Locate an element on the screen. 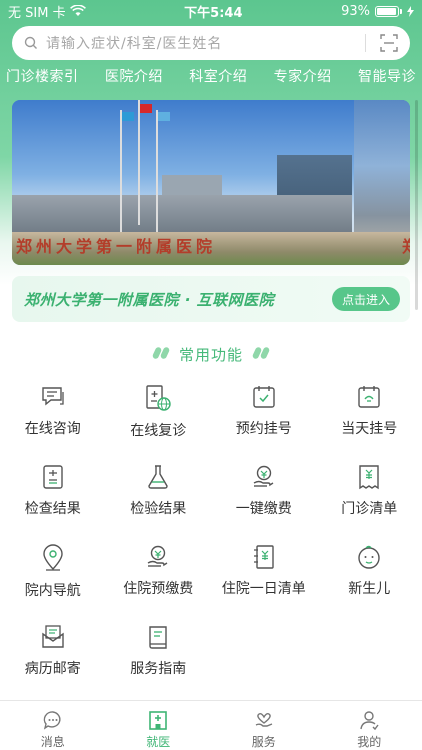 The width and height of the screenshot is (422, 750). banner-sign-text: 郑州大学第一附属医院 is located at coordinates (116, 246).